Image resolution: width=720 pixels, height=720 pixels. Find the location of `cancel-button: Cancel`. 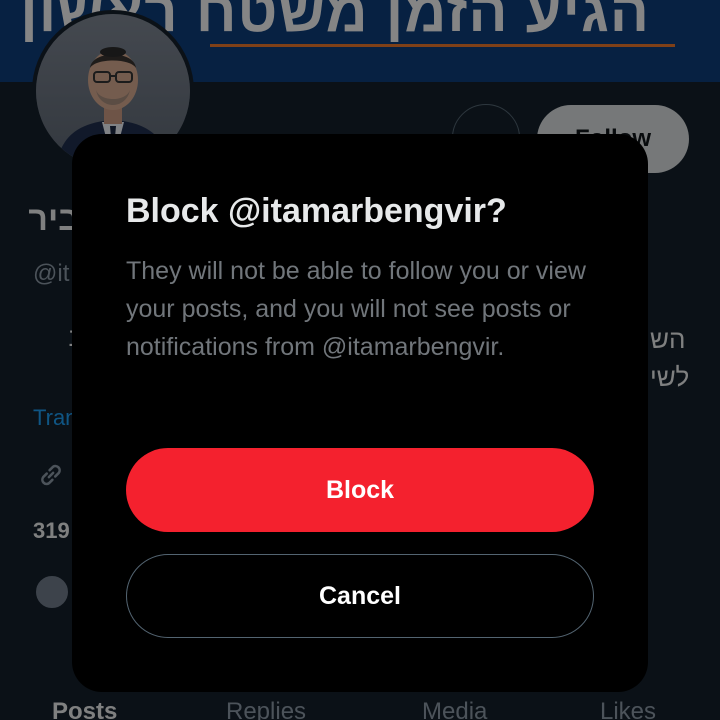

cancel-button: Cancel is located at coordinates (360, 596).